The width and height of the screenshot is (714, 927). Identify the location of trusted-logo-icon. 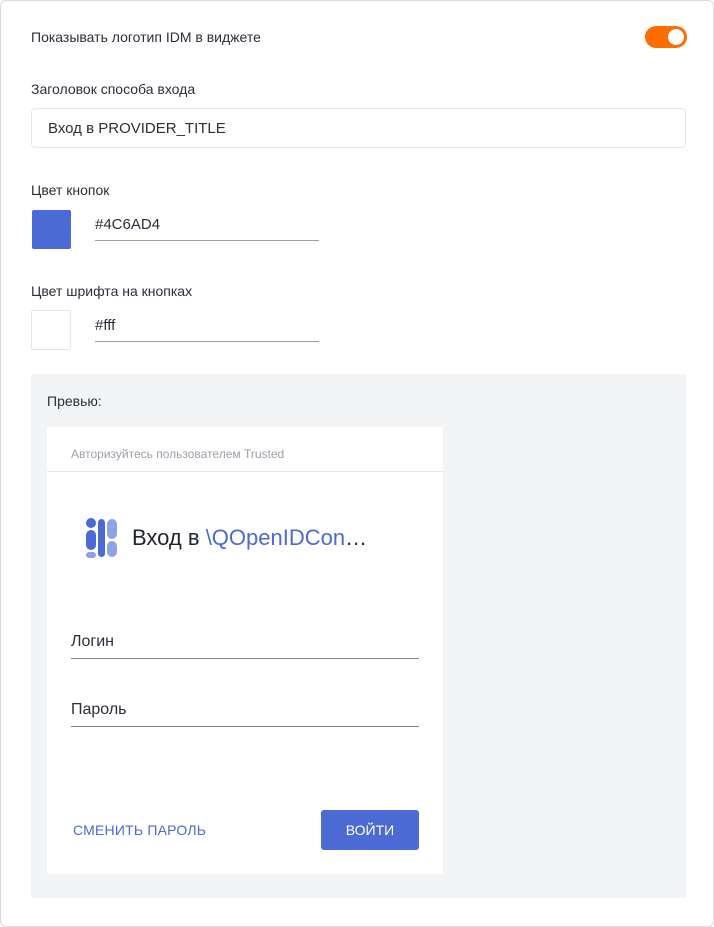
(101, 538).